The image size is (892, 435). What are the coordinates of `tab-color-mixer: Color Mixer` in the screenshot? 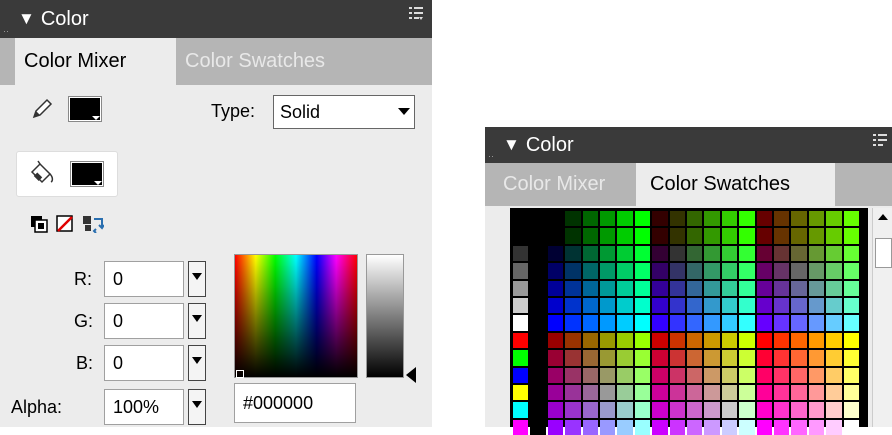 It's located at (568, 184).